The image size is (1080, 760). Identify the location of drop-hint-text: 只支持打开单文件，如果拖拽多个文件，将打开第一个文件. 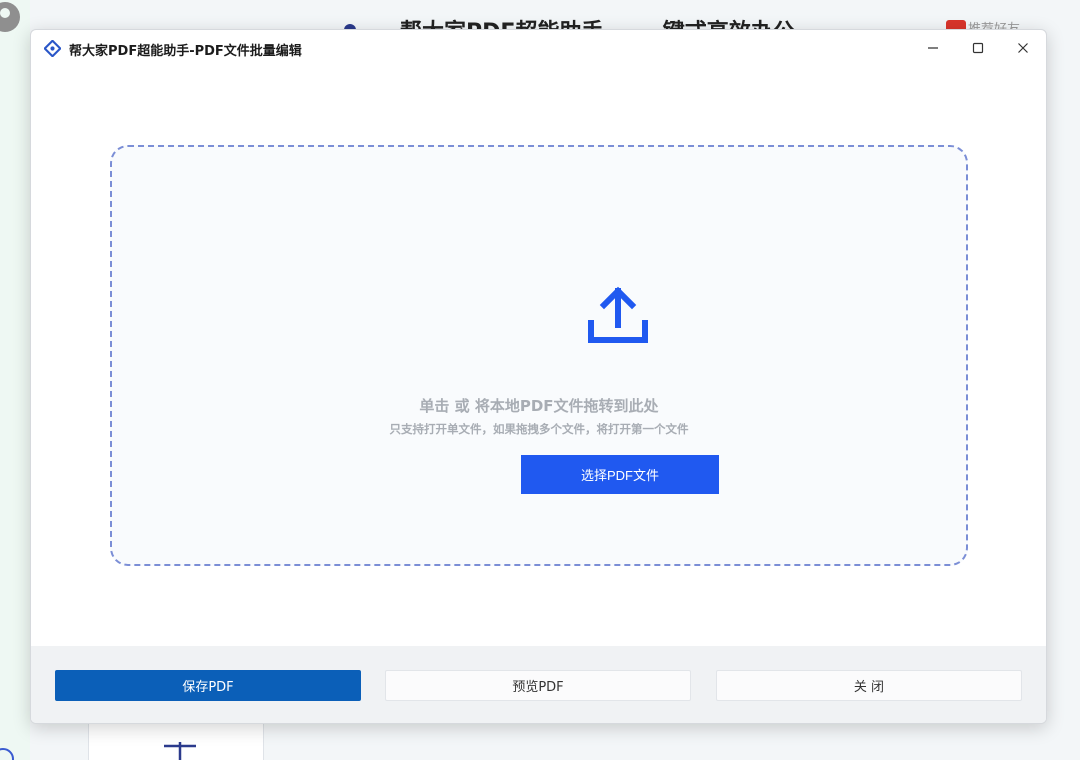
(539, 429).